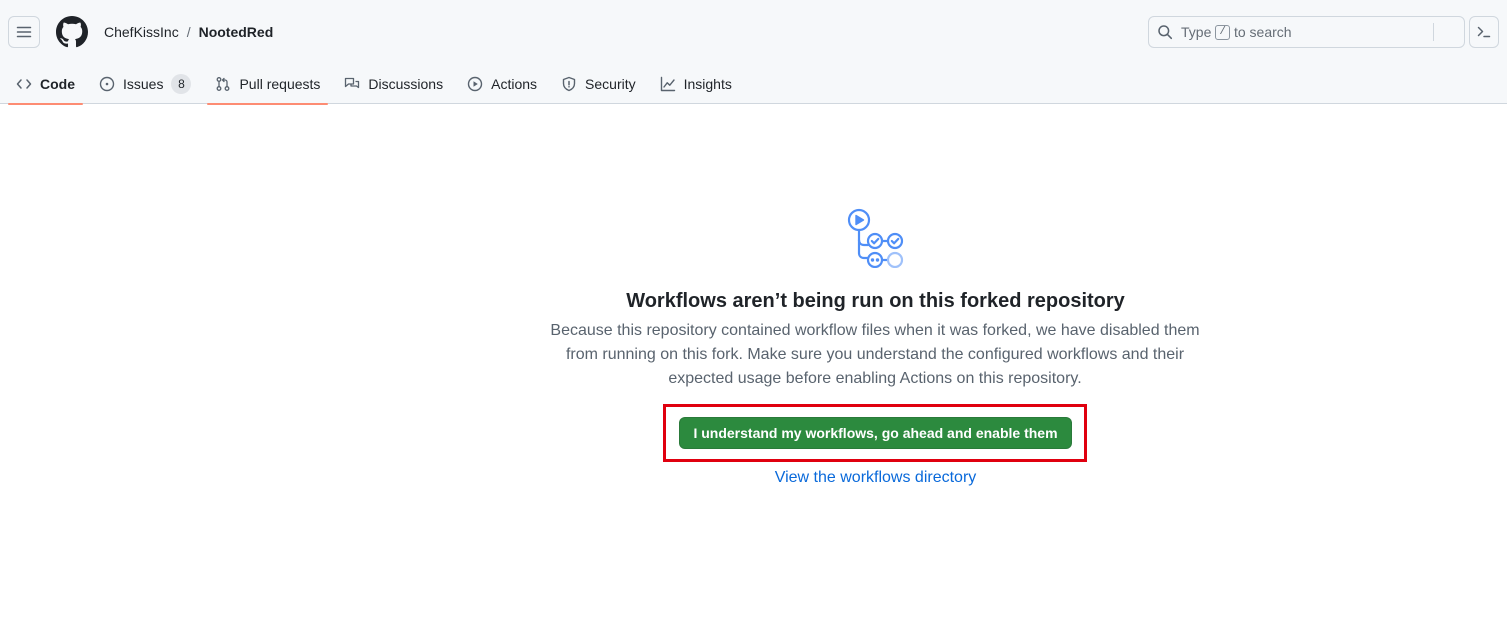  Describe the element at coordinates (753, 478) in the screenshot. I see `view-workflows-directory-link: View the workflows directory` at that location.